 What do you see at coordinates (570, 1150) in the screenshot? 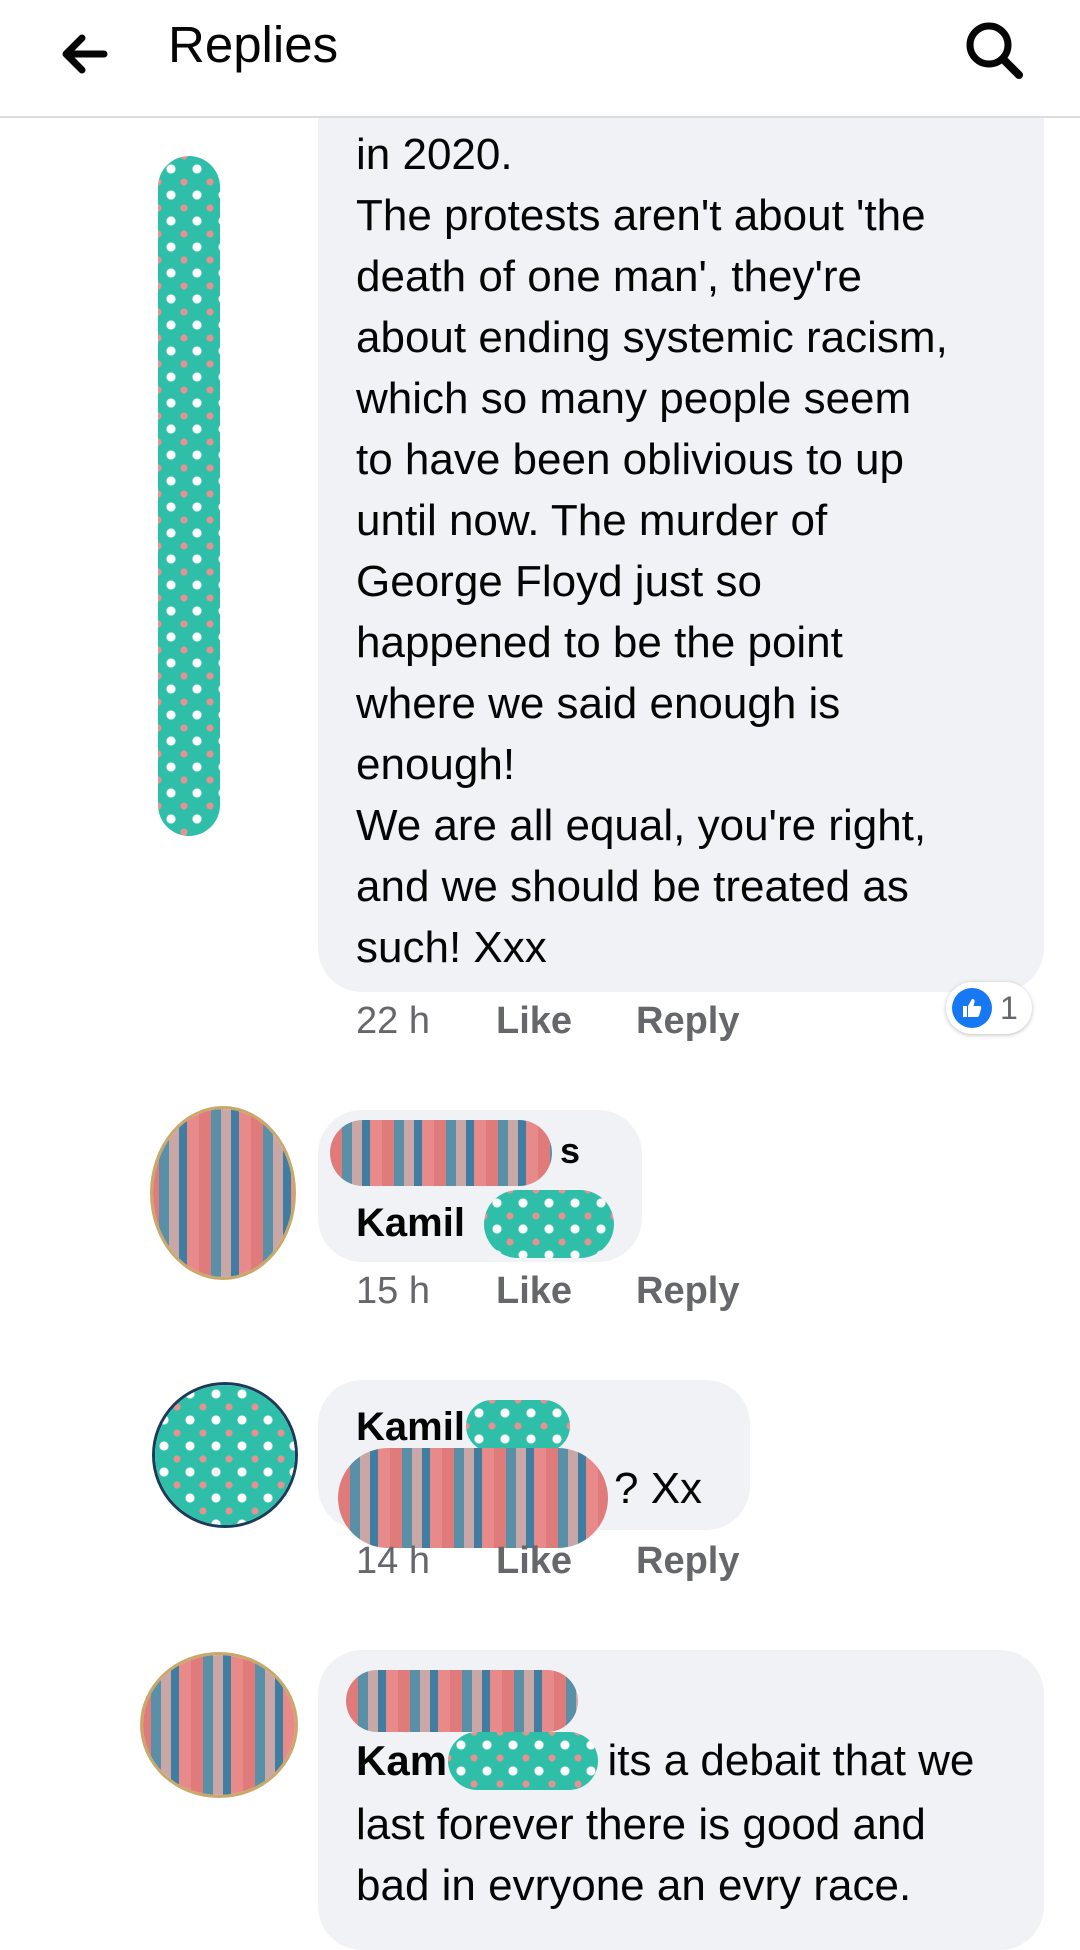
I see `comment-author: s` at bounding box center [570, 1150].